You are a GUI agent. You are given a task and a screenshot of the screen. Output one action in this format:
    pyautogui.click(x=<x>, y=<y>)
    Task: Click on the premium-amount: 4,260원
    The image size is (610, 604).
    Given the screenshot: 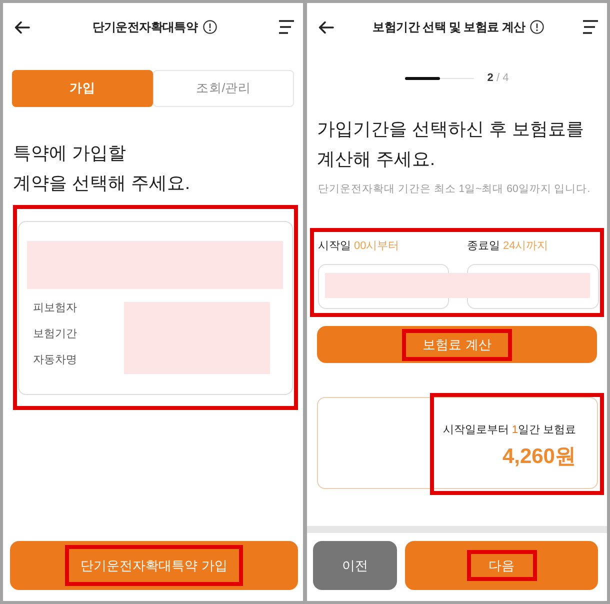 What is the action you would take?
    pyautogui.click(x=539, y=457)
    